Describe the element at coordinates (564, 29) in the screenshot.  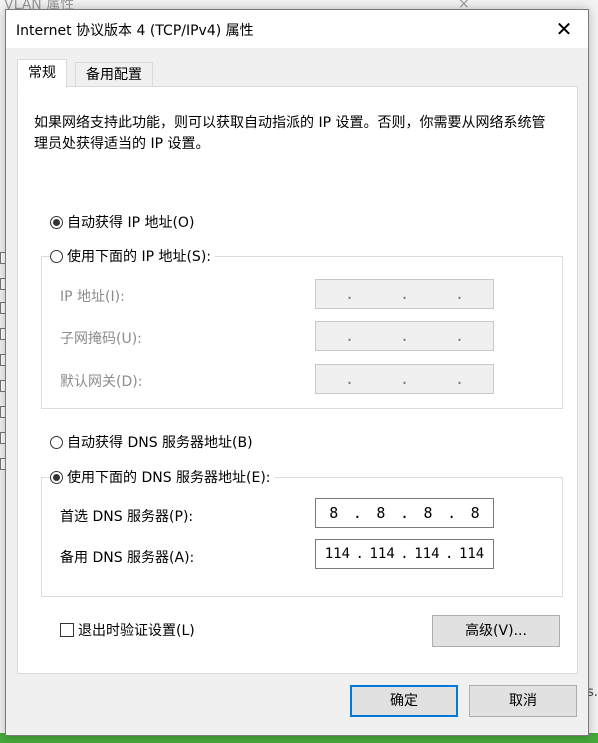
I see `close-icon: ✕` at that location.